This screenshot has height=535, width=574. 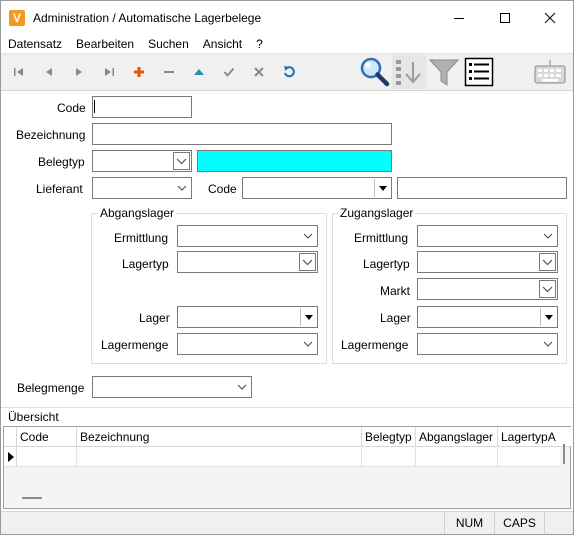 I want to click on list-view-button, so click(x=479, y=72).